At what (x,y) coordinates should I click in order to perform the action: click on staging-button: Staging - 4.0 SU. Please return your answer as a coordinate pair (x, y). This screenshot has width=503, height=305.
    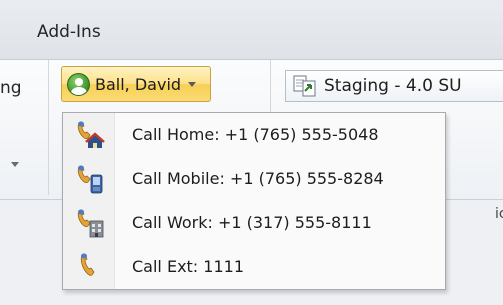
    Looking at the image, I should click on (394, 86).